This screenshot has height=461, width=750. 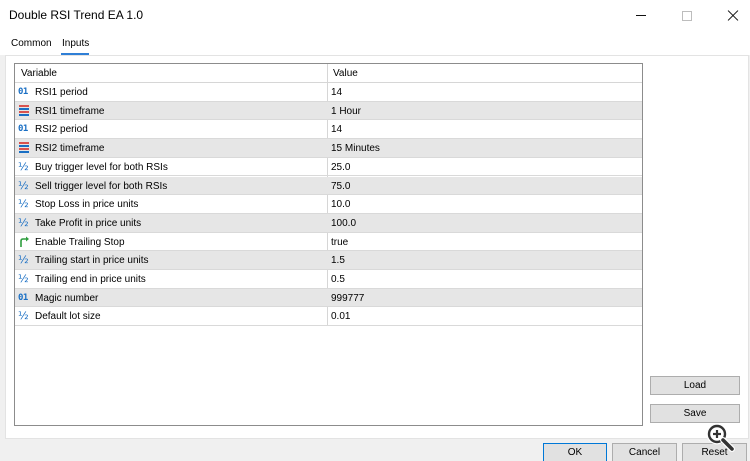 What do you see at coordinates (328, 186) in the screenshot?
I see `table-row: ½ Sell trigger level for both RSIs 75.0` at bounding box center [328, 186].